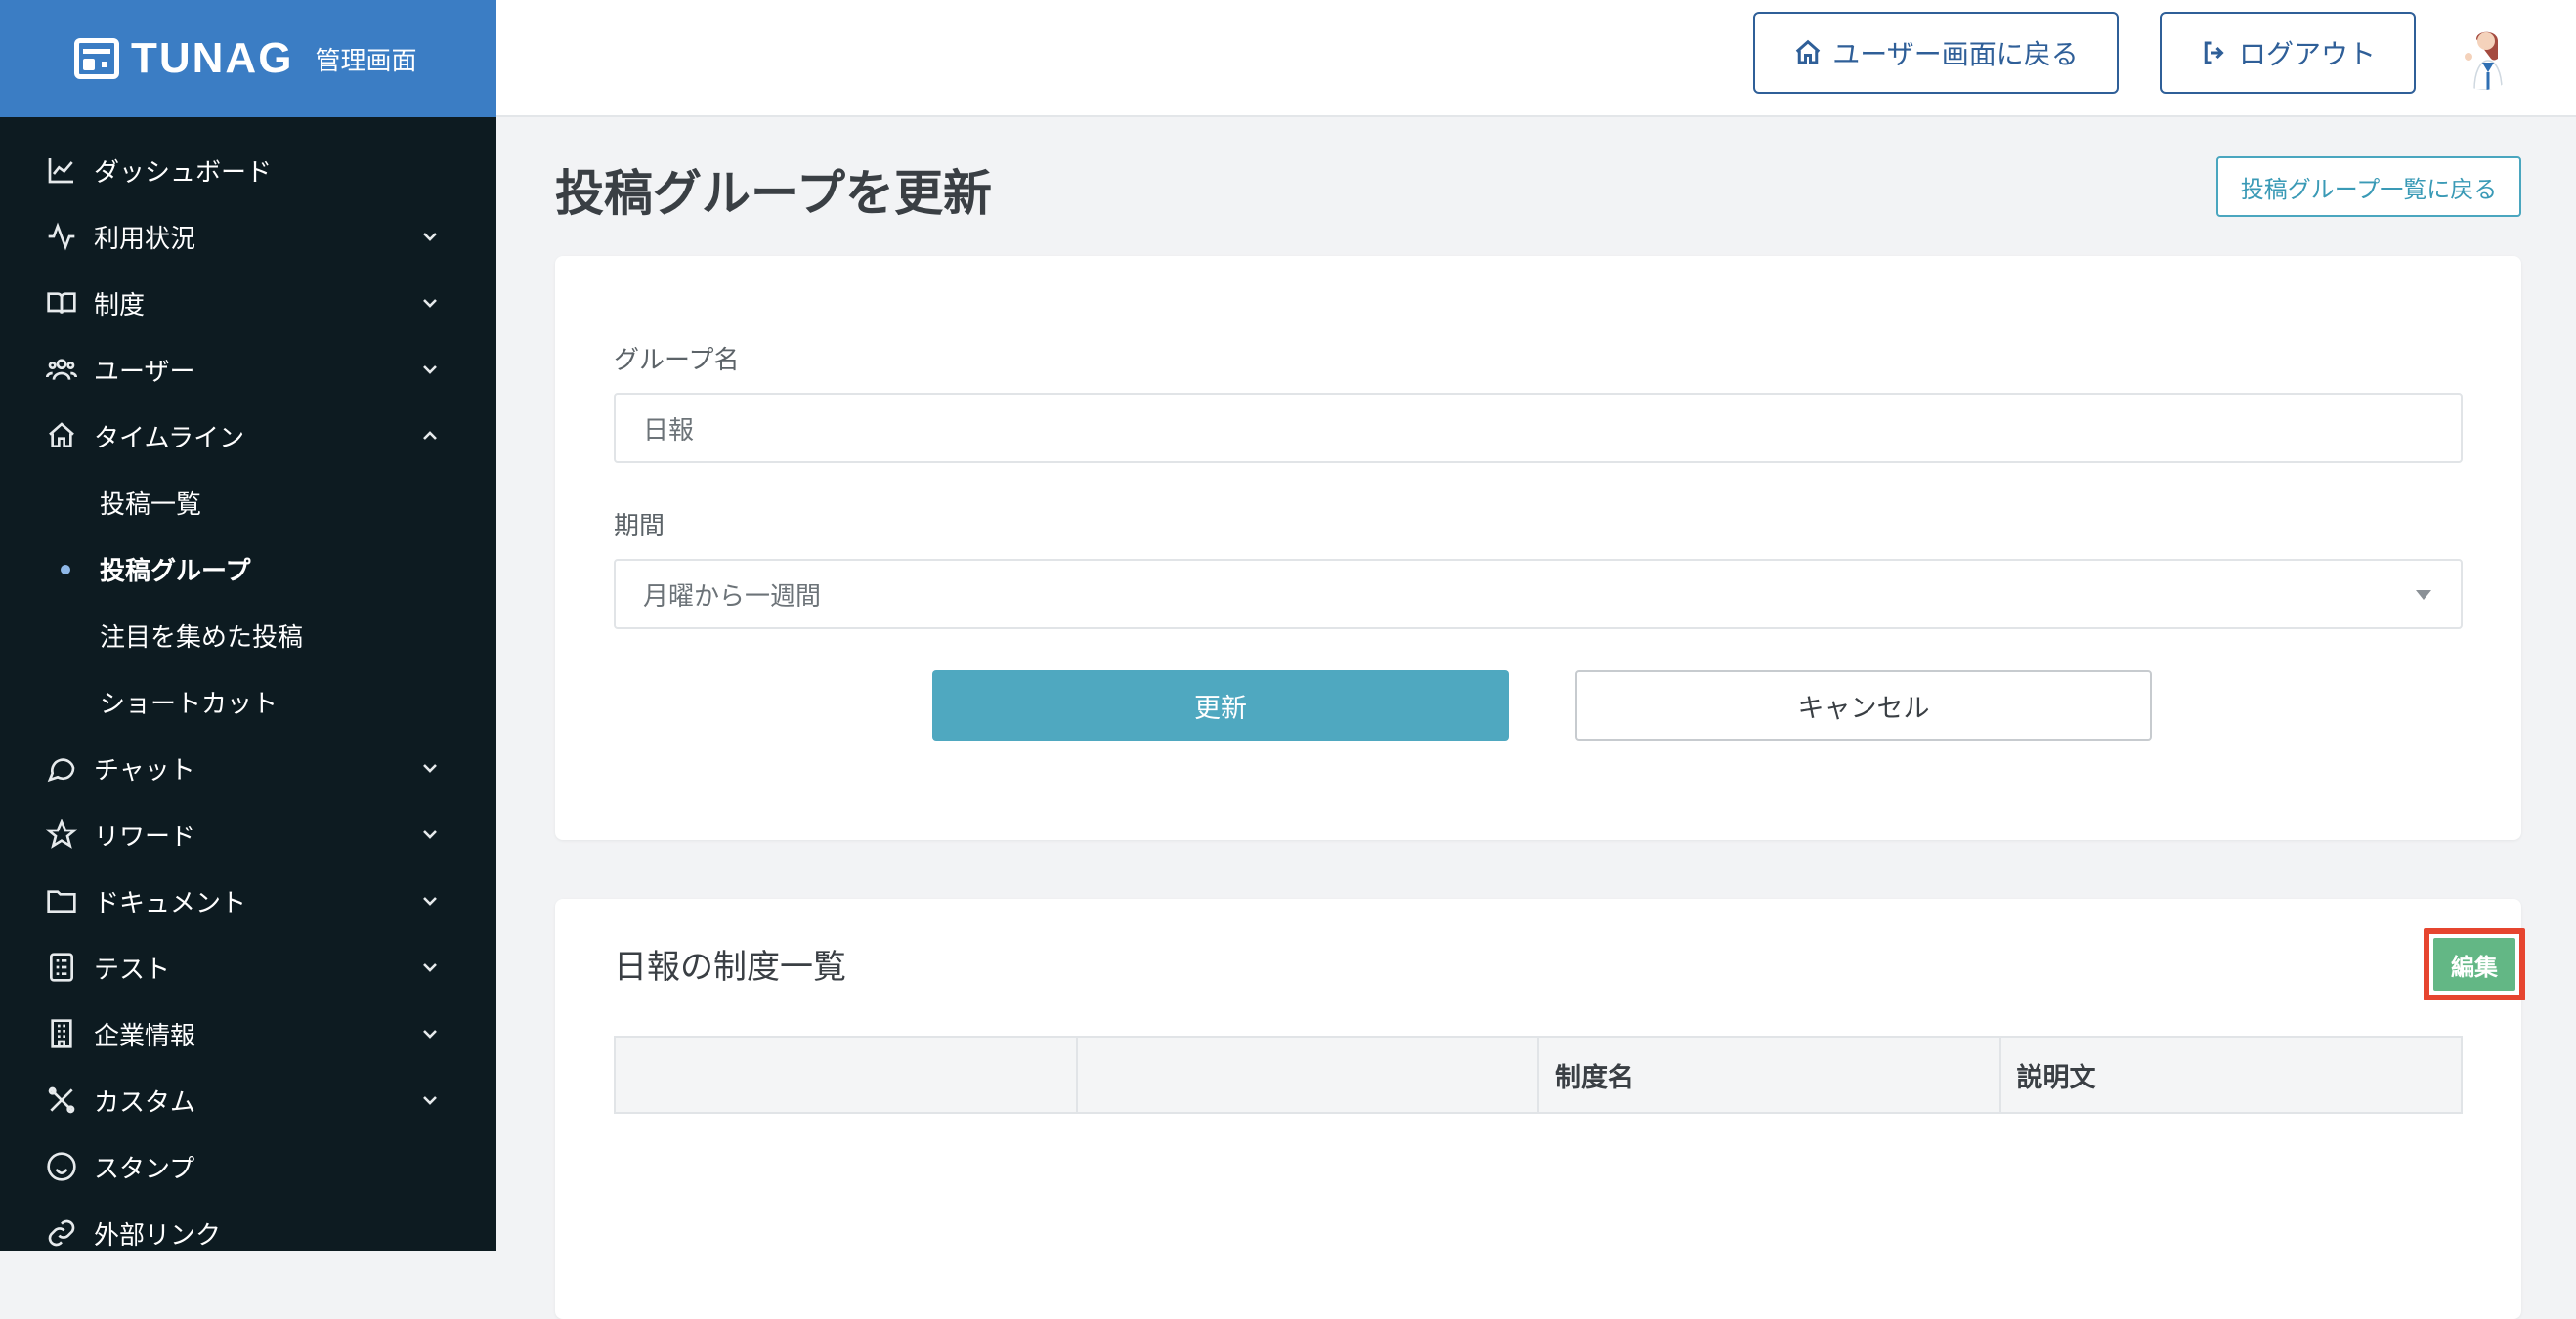  I want to click on table-header-description: 説明文, so click(2231, 1075).